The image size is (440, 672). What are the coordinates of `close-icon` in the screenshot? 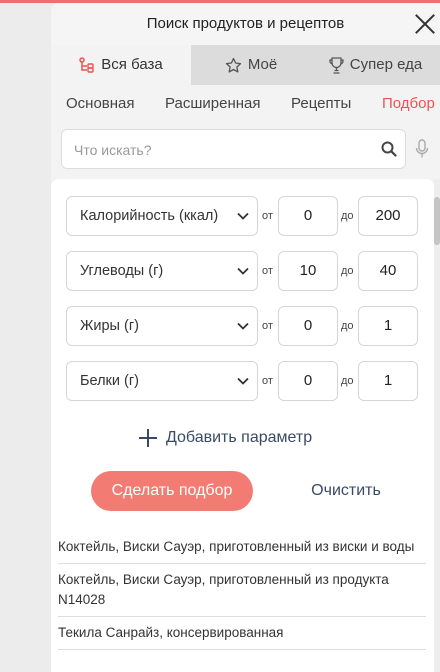 It's located at (425, 24).